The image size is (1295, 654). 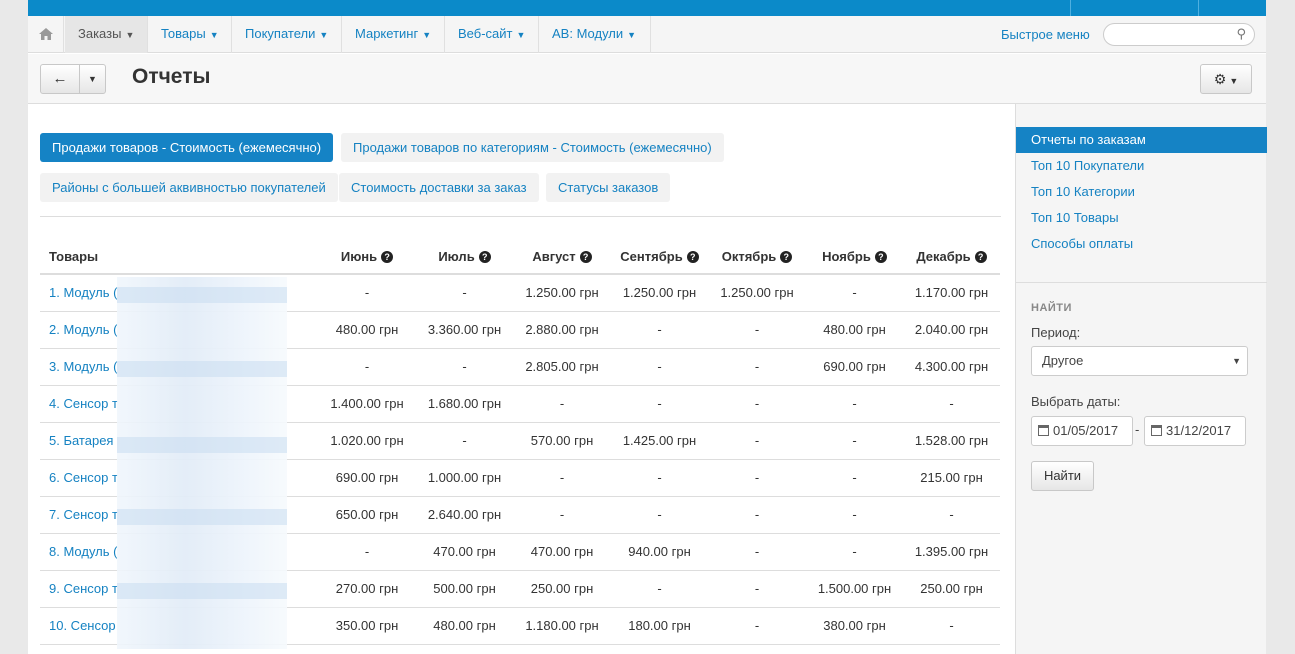 I want to click on tab-product-sales-monthly: Продажи товаров - Стоимость (ежемесячно), so click(x=187, y=147).